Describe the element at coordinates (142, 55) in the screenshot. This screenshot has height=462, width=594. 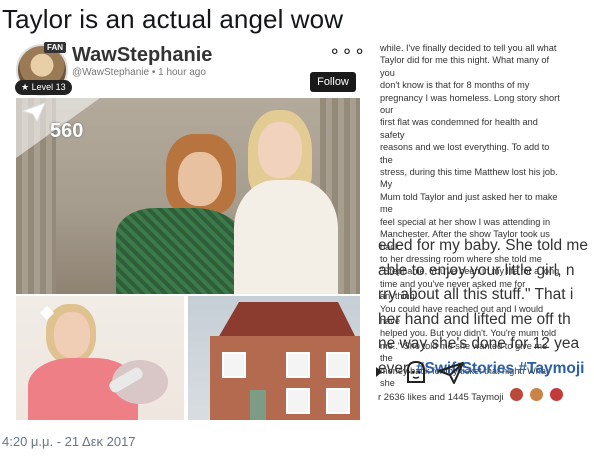
I see `username: WawStephanie` at that location.